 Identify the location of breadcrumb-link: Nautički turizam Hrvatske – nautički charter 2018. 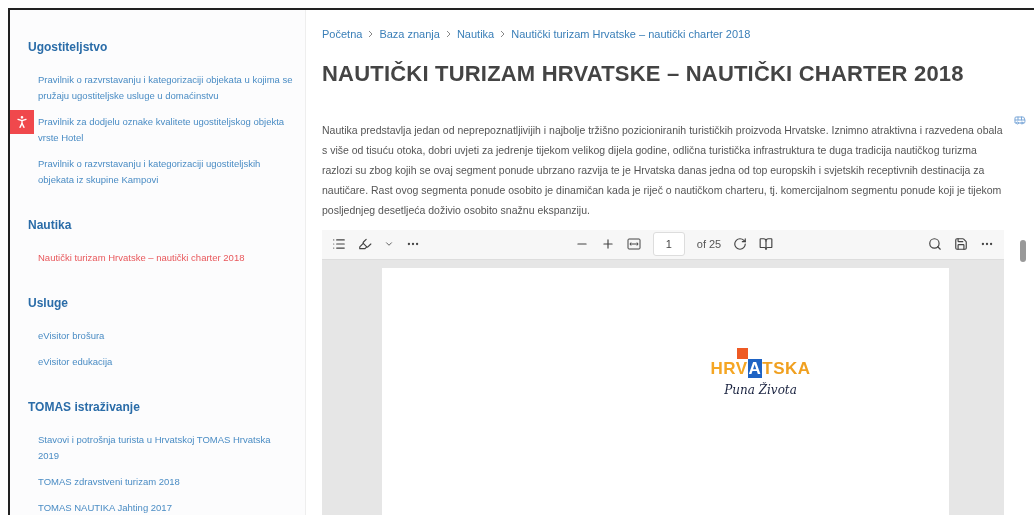
(631, 34).